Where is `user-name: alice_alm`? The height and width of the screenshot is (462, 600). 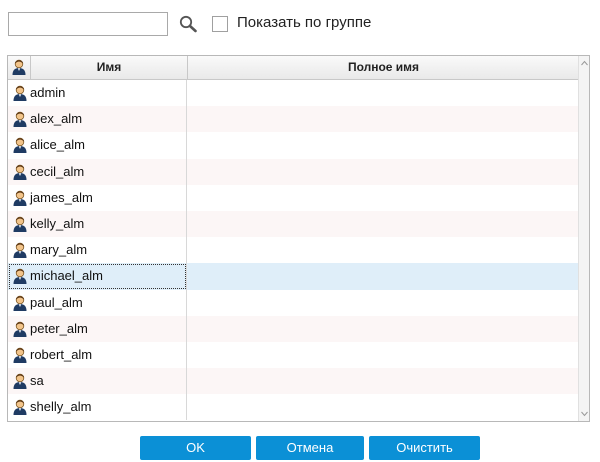
user-name: alice_alm is located at coordinates (57, 145).